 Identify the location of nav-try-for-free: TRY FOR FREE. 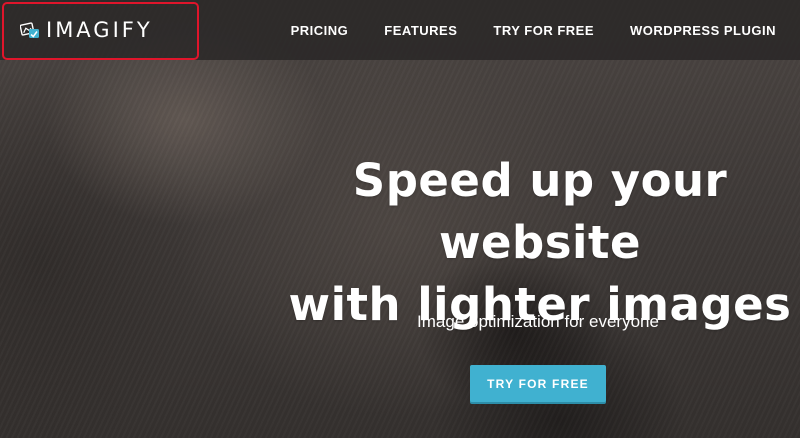
(543, 30).